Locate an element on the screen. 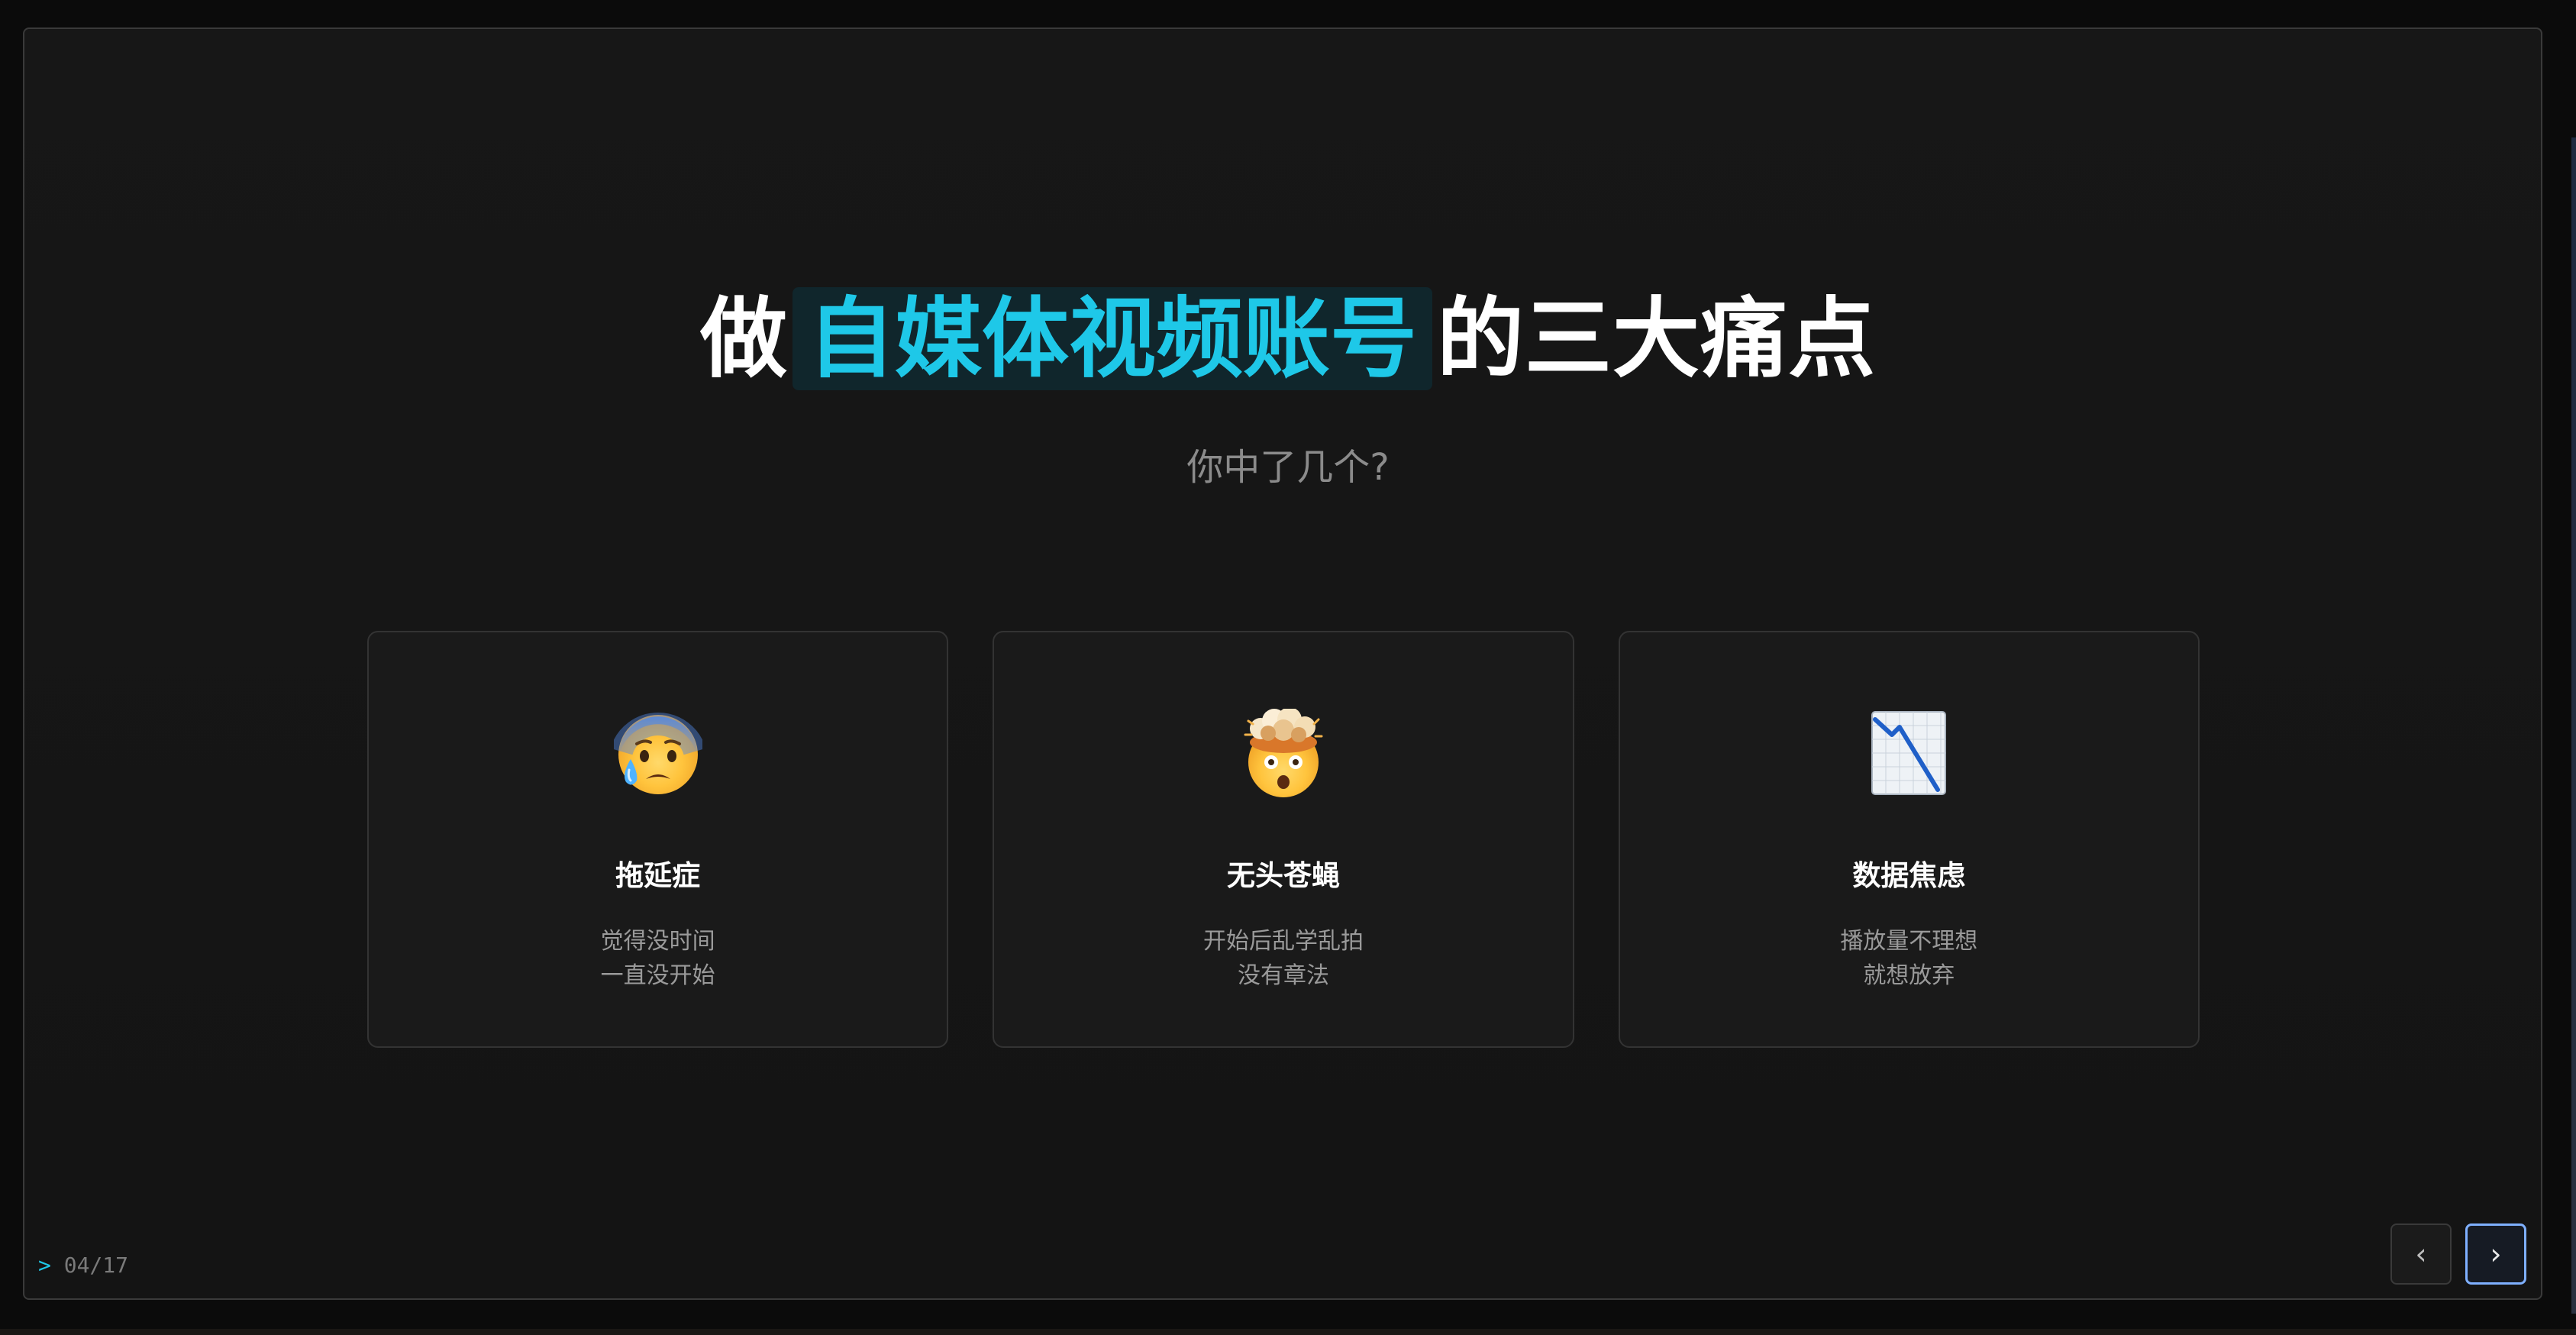 This screenshot has height=1335, width=2576. pain-point-card-data-anxiety: 数据焦虑 播放量不理想 就想放弃 is located at coordinates (1909, 839).